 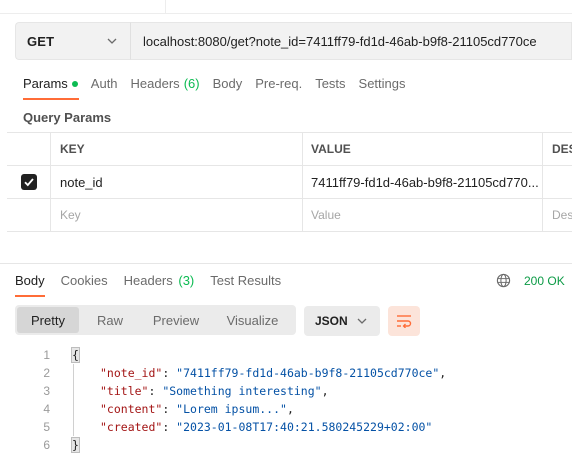 I want to click on new-value-input: Value, so click(x=423, y=215).